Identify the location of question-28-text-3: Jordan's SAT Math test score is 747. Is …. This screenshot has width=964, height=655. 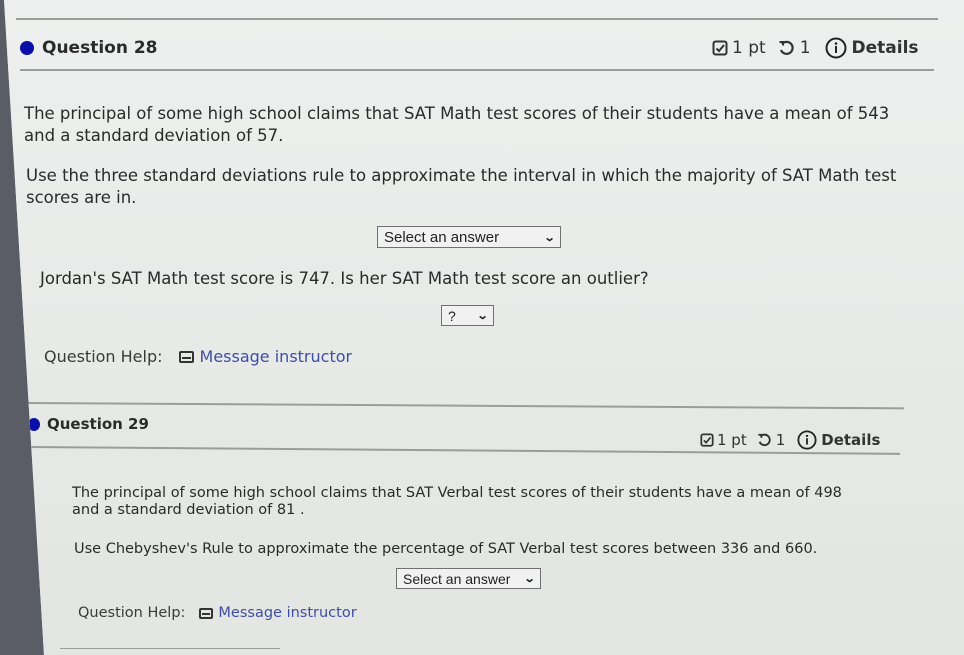
(344, 278).